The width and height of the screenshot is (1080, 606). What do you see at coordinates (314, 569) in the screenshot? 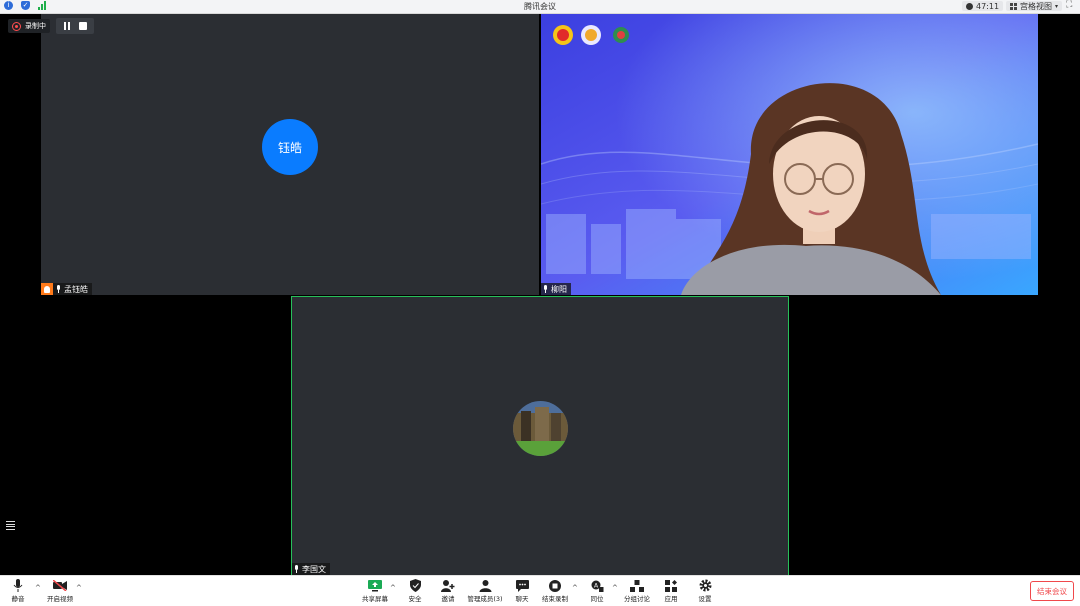
I see `participant-name: 李国文` at bounding box center [314, 569].